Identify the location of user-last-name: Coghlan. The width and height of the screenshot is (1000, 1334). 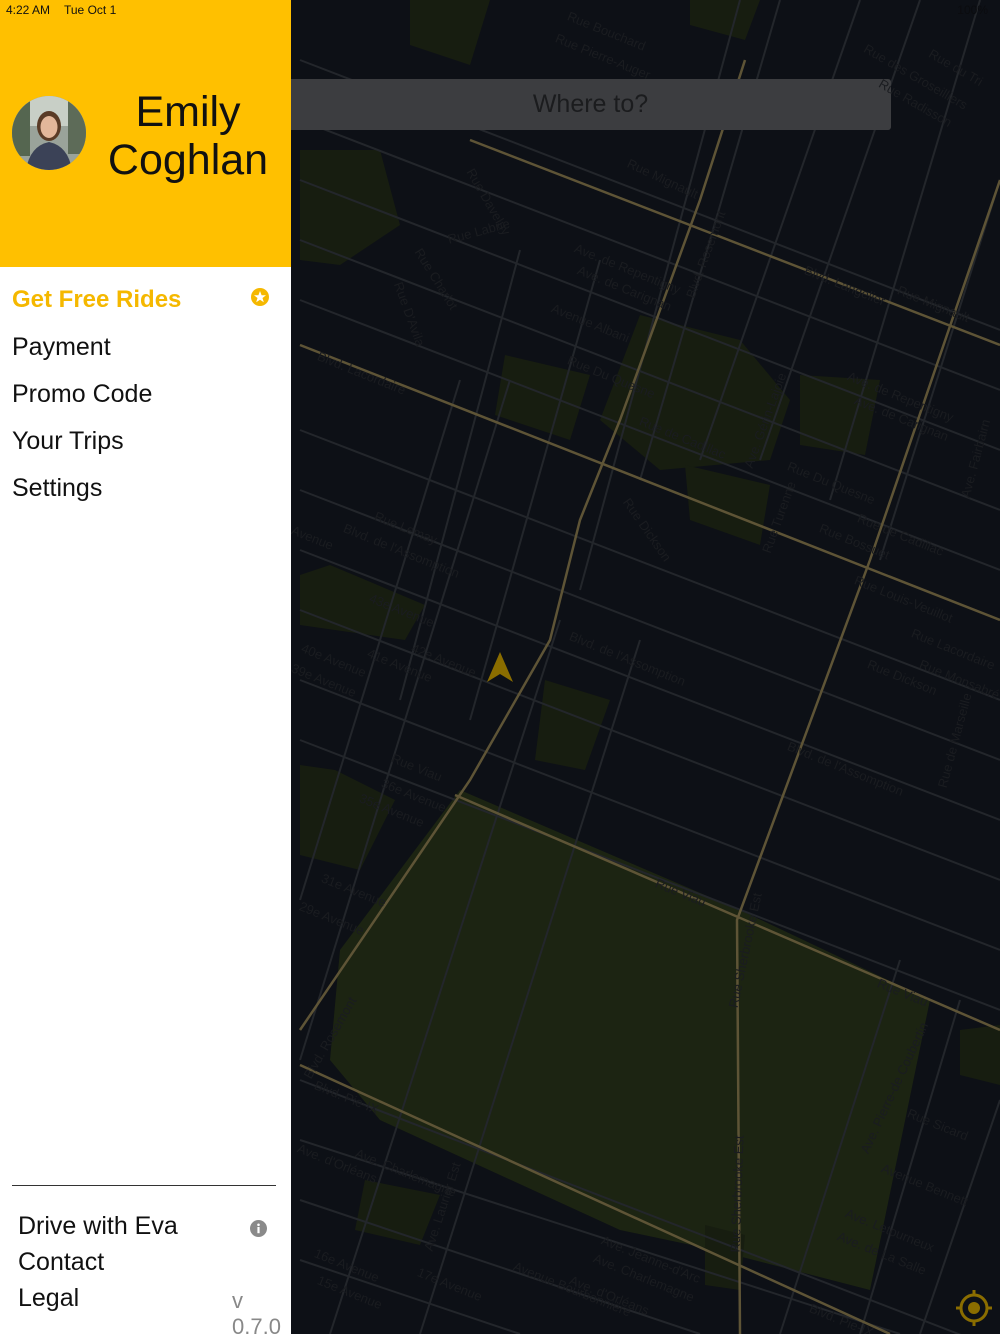
(188, 160).